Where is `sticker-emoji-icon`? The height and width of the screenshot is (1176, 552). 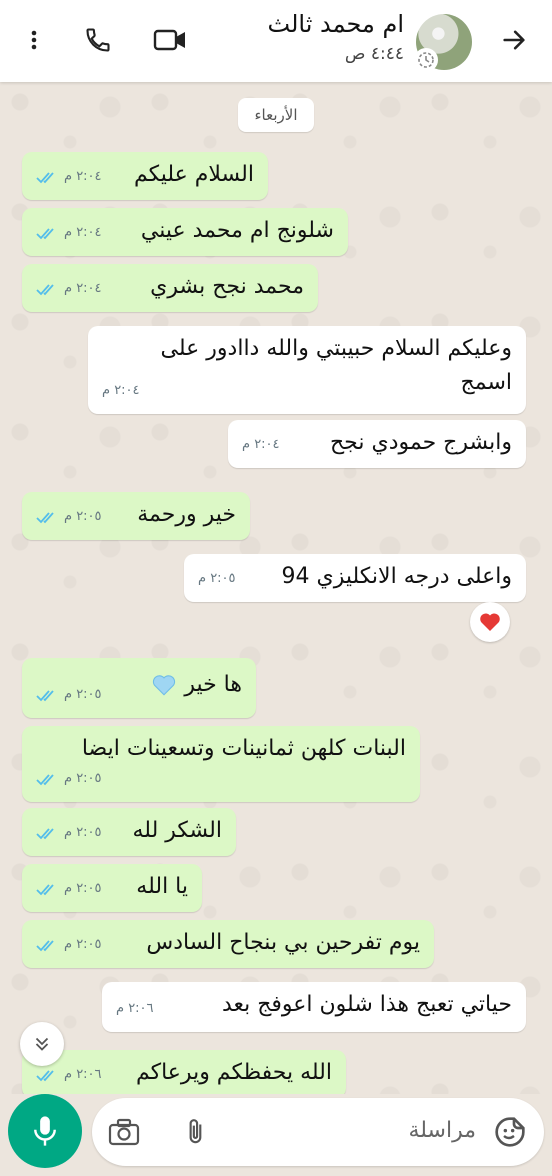
sticker-emoji-icon is located at coordinates (510, 1132).